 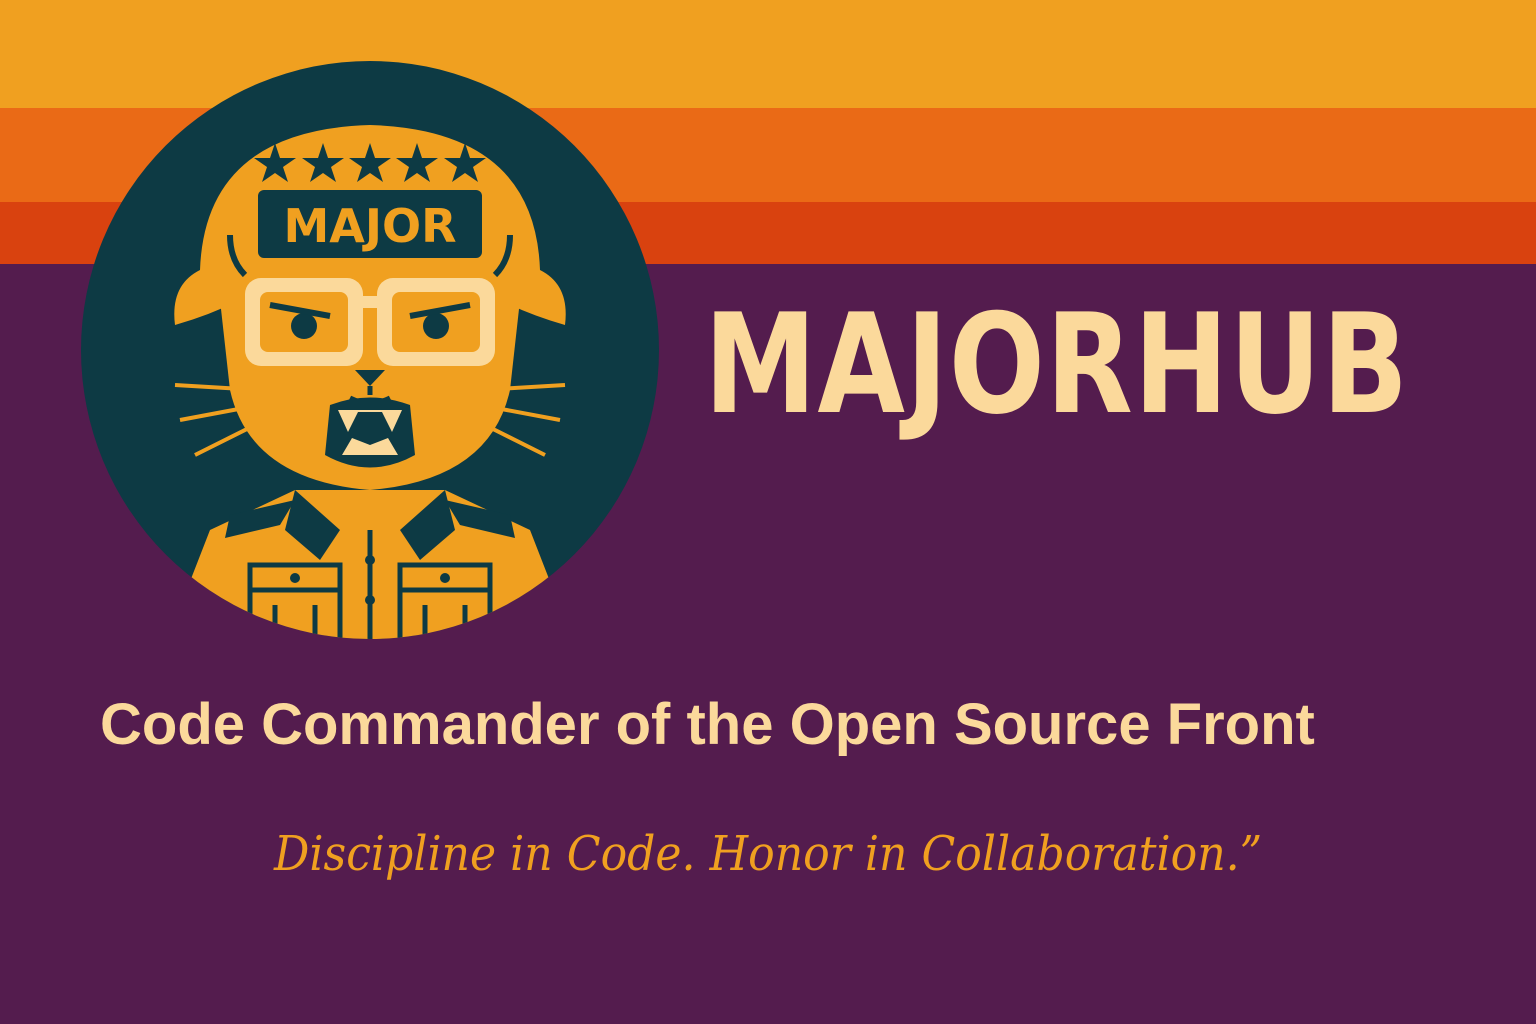 I want to click on helmet-label: MAJOR, so click(x=369, y=226).